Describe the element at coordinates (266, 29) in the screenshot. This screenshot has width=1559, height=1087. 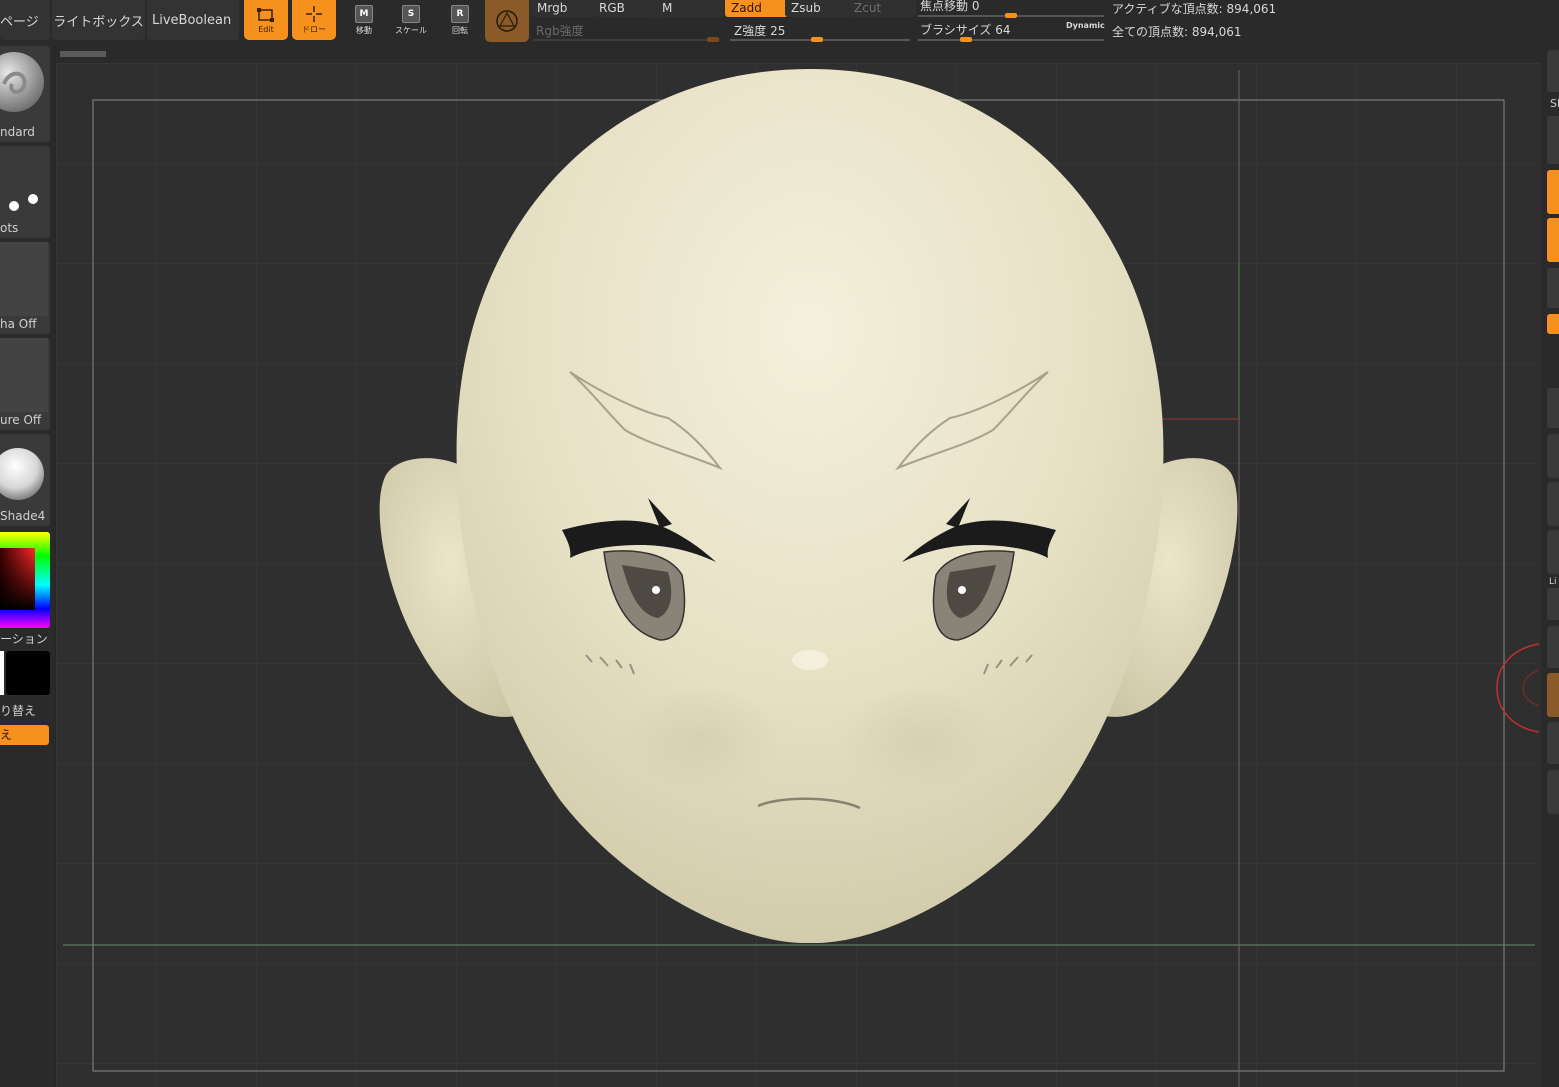
I see `edit-label: Edit` at that location.